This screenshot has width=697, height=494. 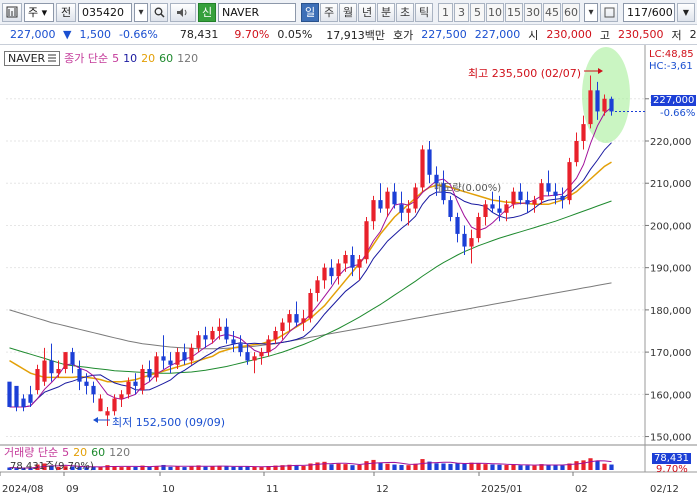 What do you see at coordinates (552, 12) in the screenshot?
I see `interval-45: 45` at bounding box center [552, 12].